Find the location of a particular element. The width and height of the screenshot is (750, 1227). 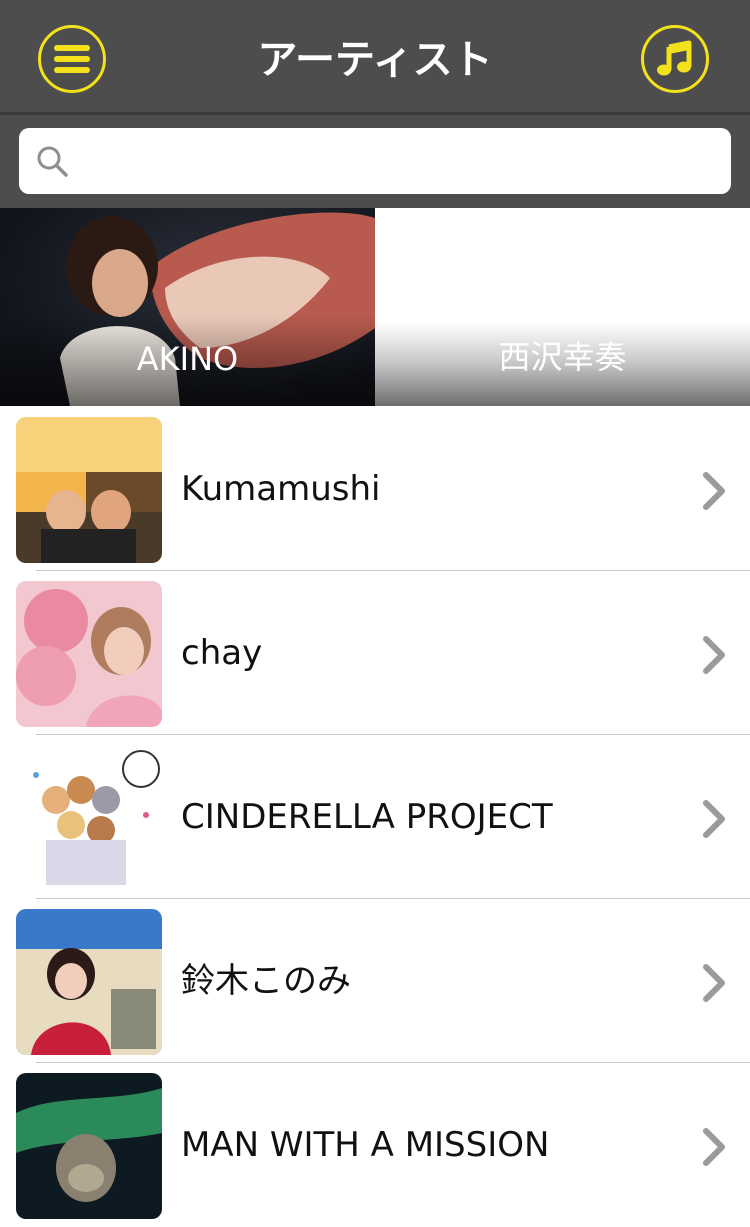

menu-button is located at coordinates (72, 59).